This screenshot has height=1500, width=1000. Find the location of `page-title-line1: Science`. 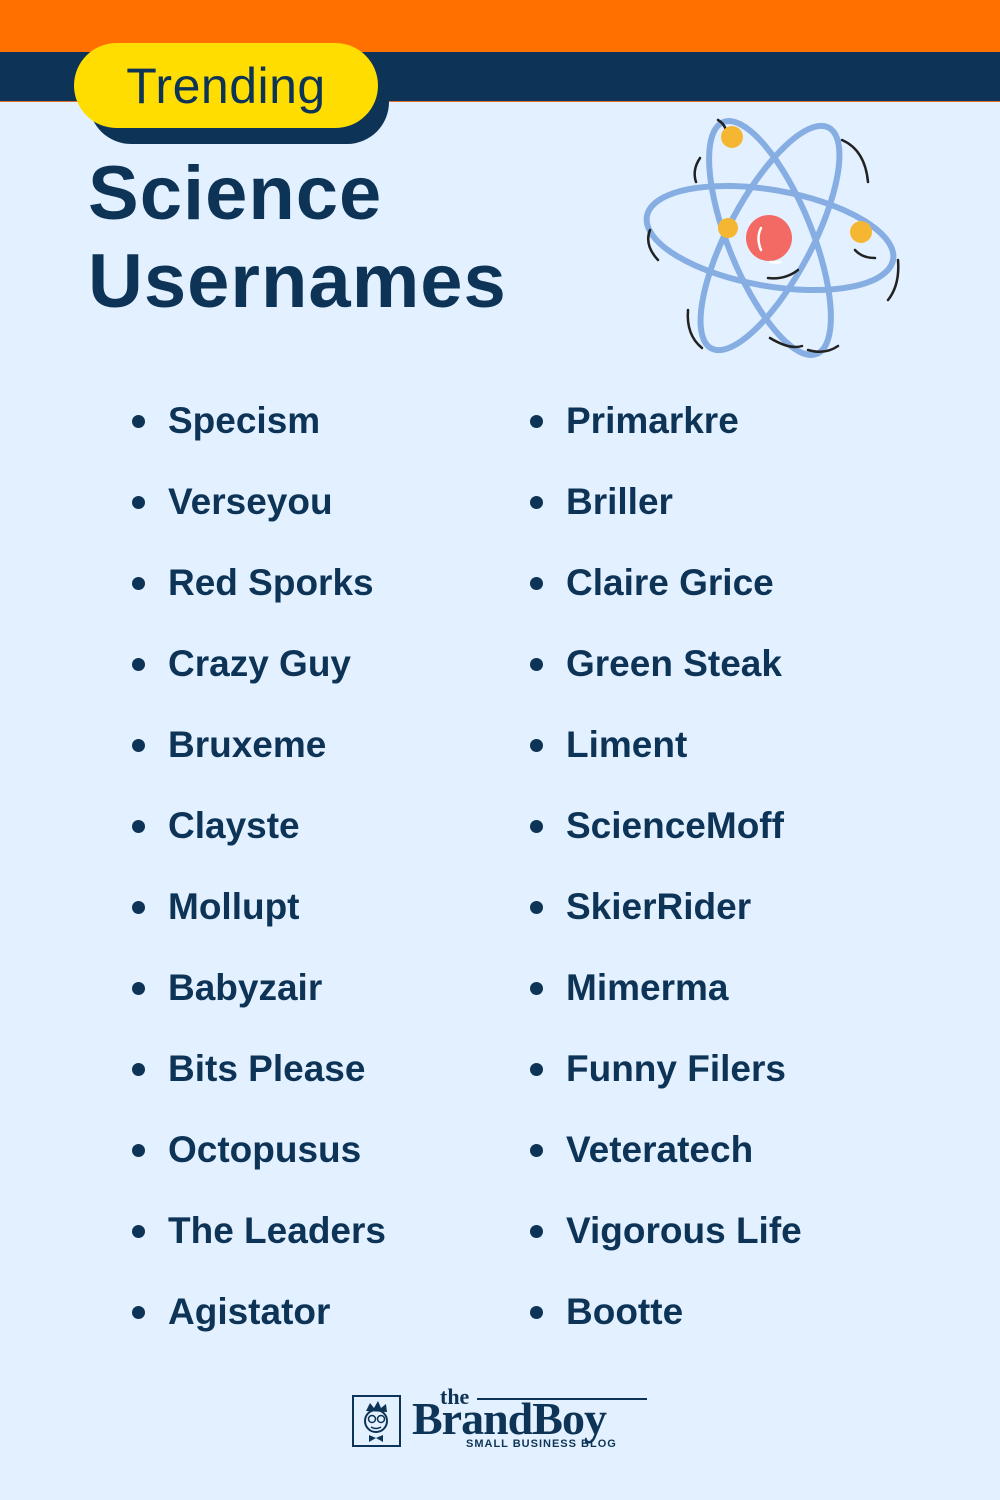

page-title-line1: Science is located at coordinates (235, 193).